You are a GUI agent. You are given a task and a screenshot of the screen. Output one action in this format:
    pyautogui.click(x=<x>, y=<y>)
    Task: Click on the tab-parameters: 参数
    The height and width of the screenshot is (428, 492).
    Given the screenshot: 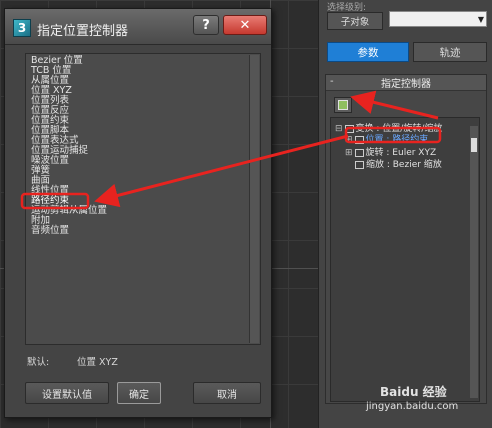 What is the action you would take?
    pyautogui.click(x=368, y=52)
    